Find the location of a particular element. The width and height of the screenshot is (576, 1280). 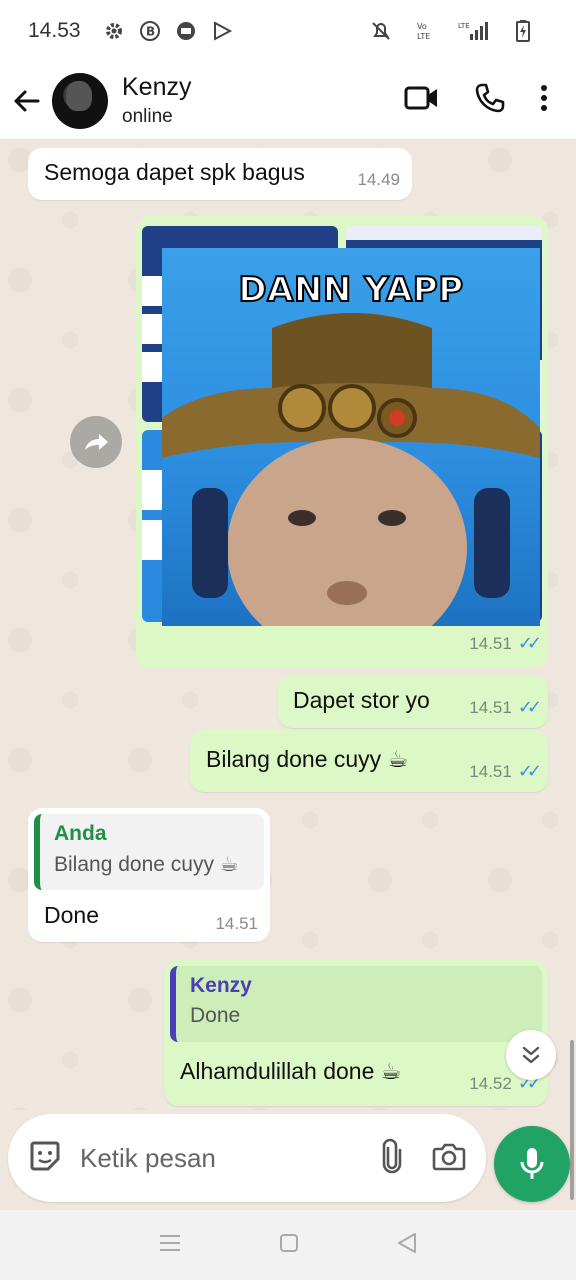

svg-text: B is located at coordinates (150, 32).